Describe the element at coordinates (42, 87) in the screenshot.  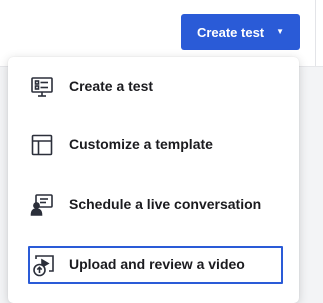
I see `test-monitor-icon` at that location.